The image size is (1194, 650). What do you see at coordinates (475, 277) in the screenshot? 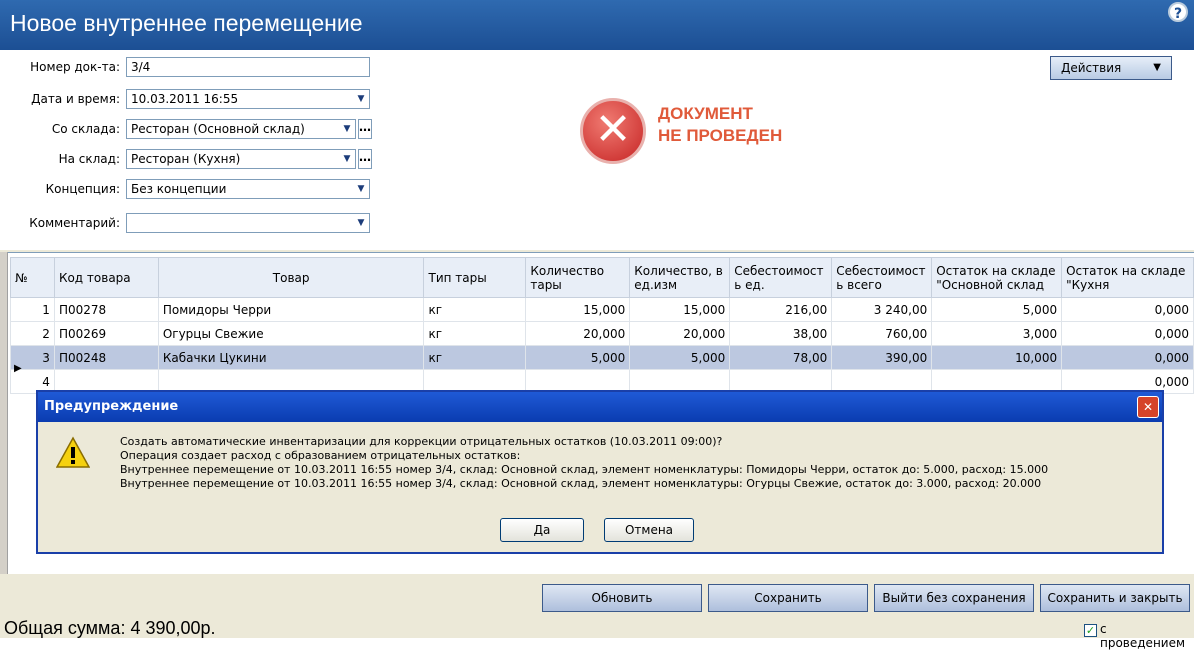
I see `col-header: Тип тары` at bounding box center [475, 277].